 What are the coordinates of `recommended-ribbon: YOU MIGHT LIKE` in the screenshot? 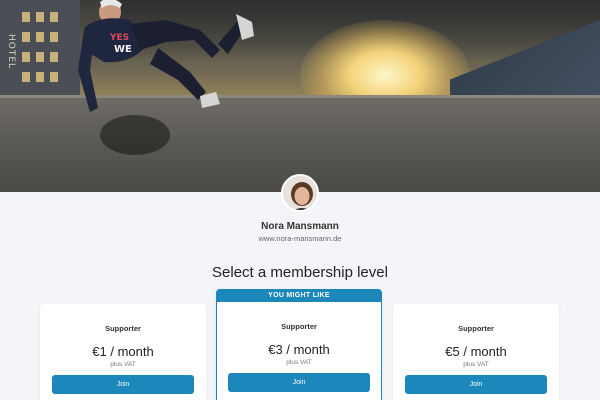 It's located at (299, 296).